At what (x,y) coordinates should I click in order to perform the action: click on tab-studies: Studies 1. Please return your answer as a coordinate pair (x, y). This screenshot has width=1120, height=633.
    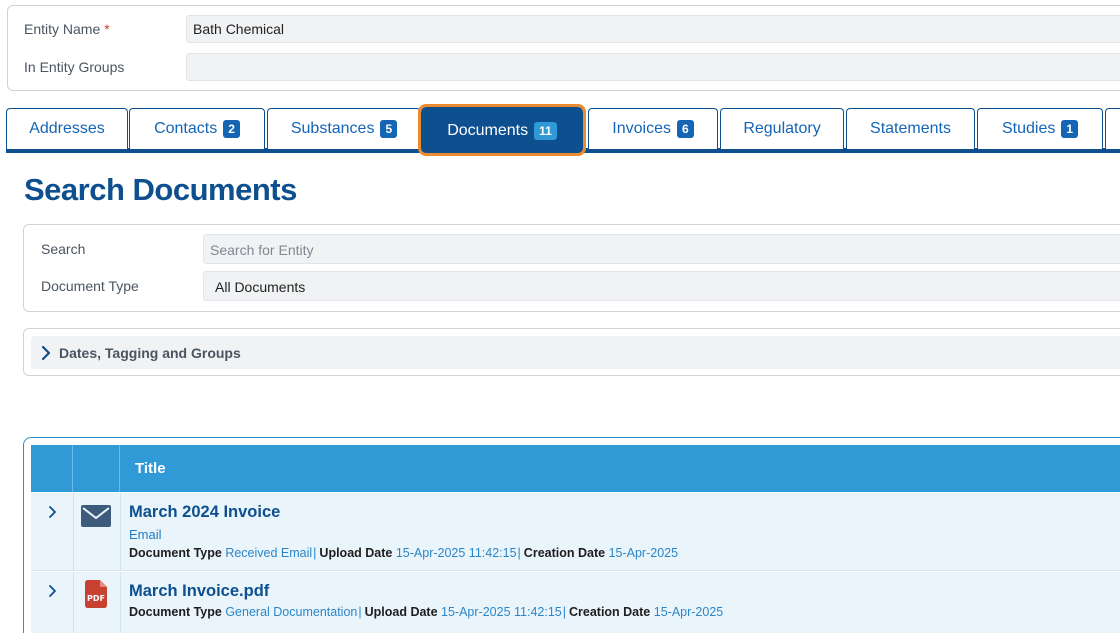
    Looking at the image, I should click on (1040, 128).